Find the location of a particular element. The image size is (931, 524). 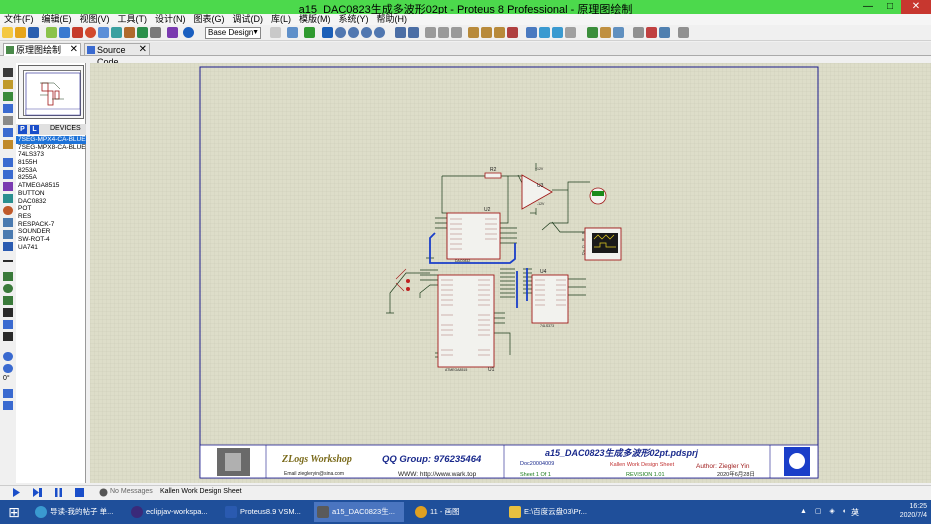

grid-icon is located at coordinates (292, 32).